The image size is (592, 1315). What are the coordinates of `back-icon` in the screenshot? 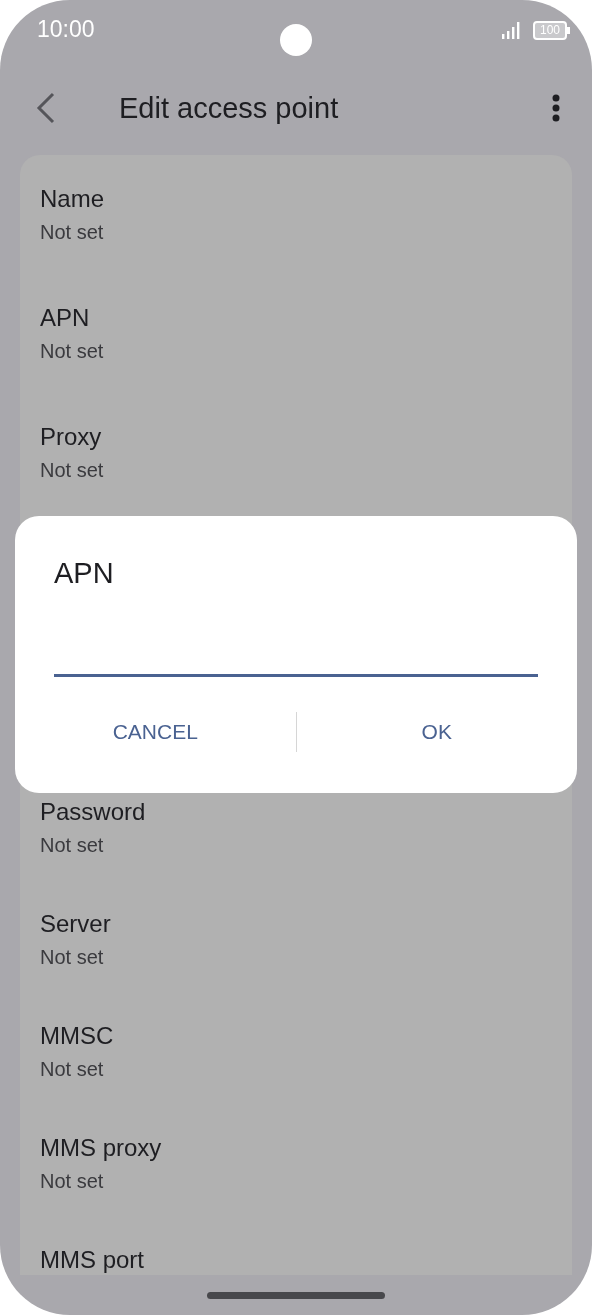 It's located at (46, 108).